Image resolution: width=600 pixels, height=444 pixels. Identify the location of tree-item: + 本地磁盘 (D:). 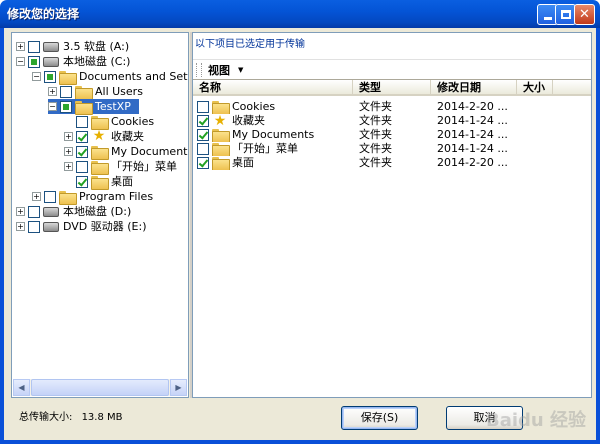
(73, 211).